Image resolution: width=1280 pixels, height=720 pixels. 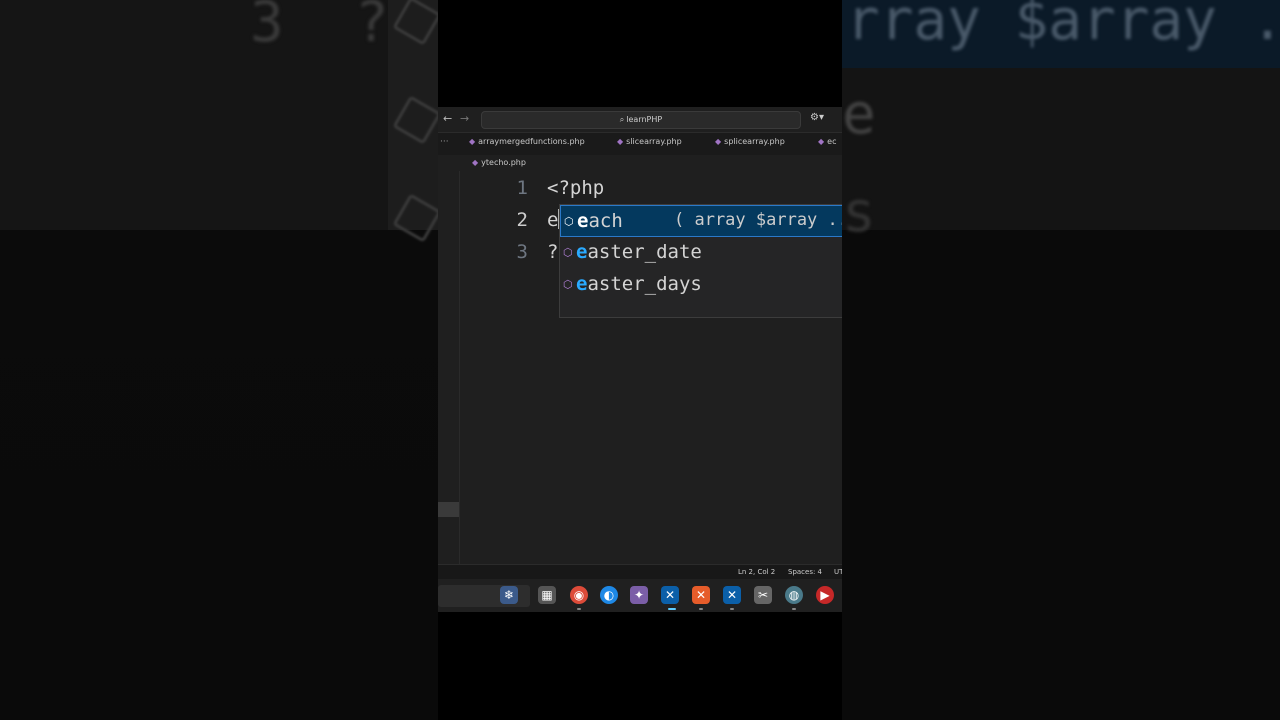 What do you see at coordinates (444, 142) in the screenshot?
I see `more-tabs-icon: ···` at bounding box center [444, 142].